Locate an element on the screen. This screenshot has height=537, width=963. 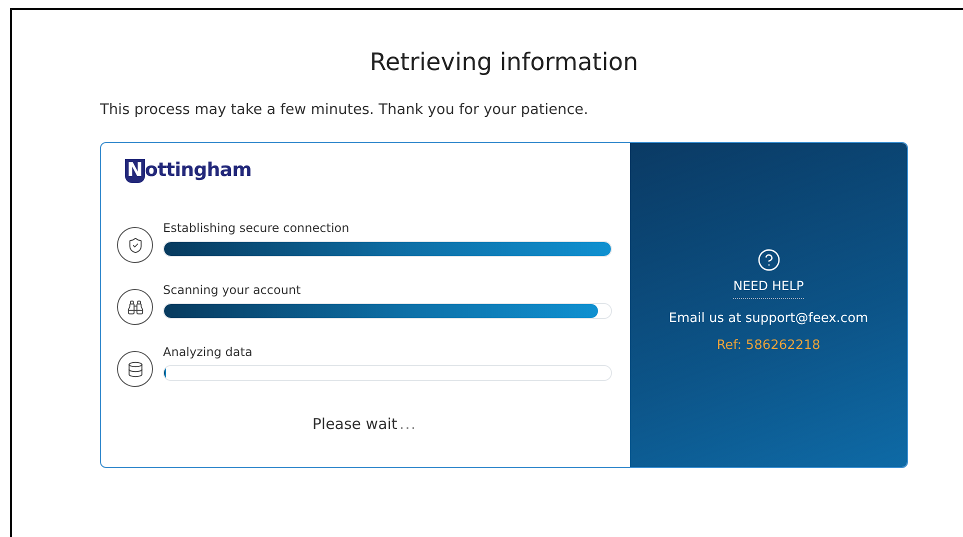
intro-text: This process may take a few minutes. Thank you for your patience. is located at coordinates (344, 110).